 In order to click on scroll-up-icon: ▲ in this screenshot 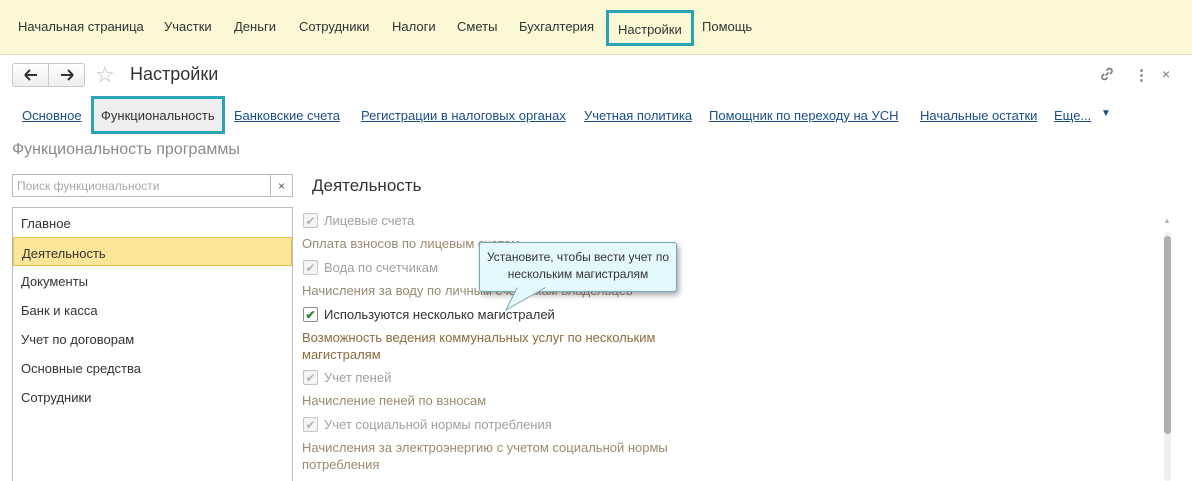, I will do `click(1167, 220)`.